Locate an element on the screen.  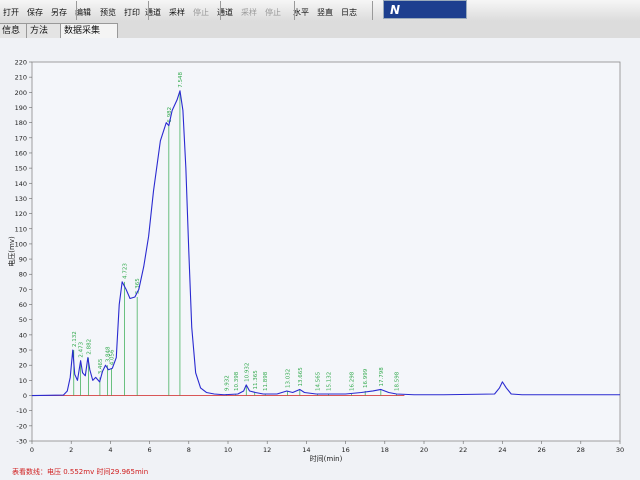
y-tick-label: 50 is located at coordinates (23, 320).